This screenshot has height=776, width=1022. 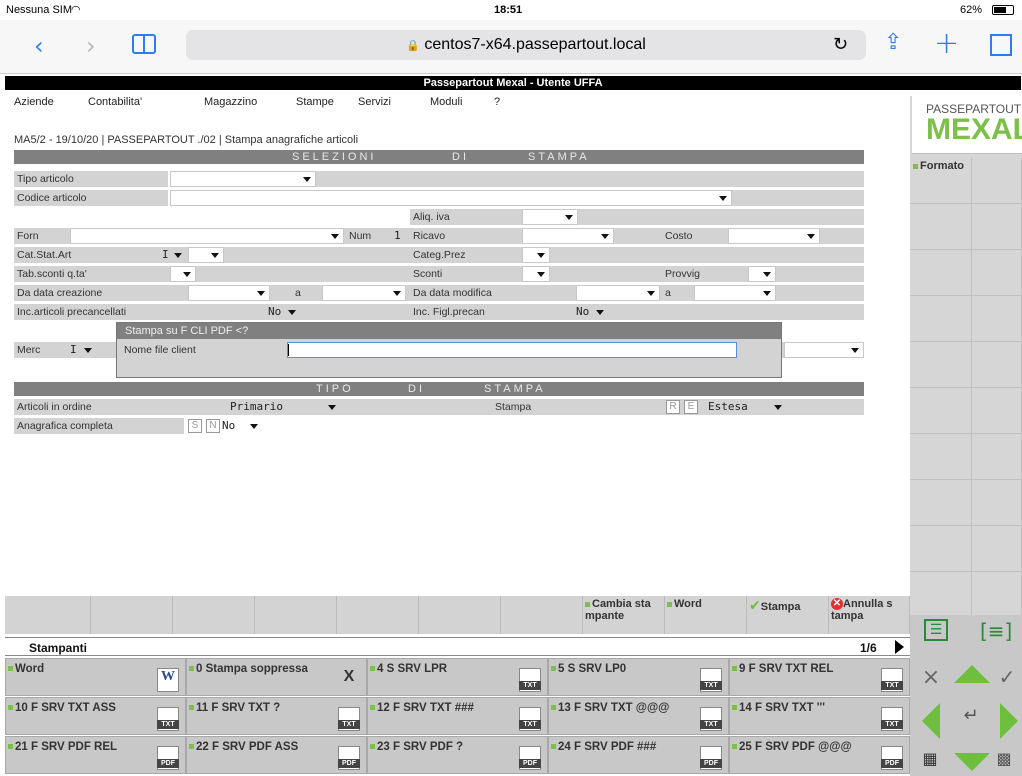 What do you see at coordinates (869, 615) in the screenshot?
I see `annulla-stampa-button: ✕ Annulla s tampa` at bounding box center [869, 615].